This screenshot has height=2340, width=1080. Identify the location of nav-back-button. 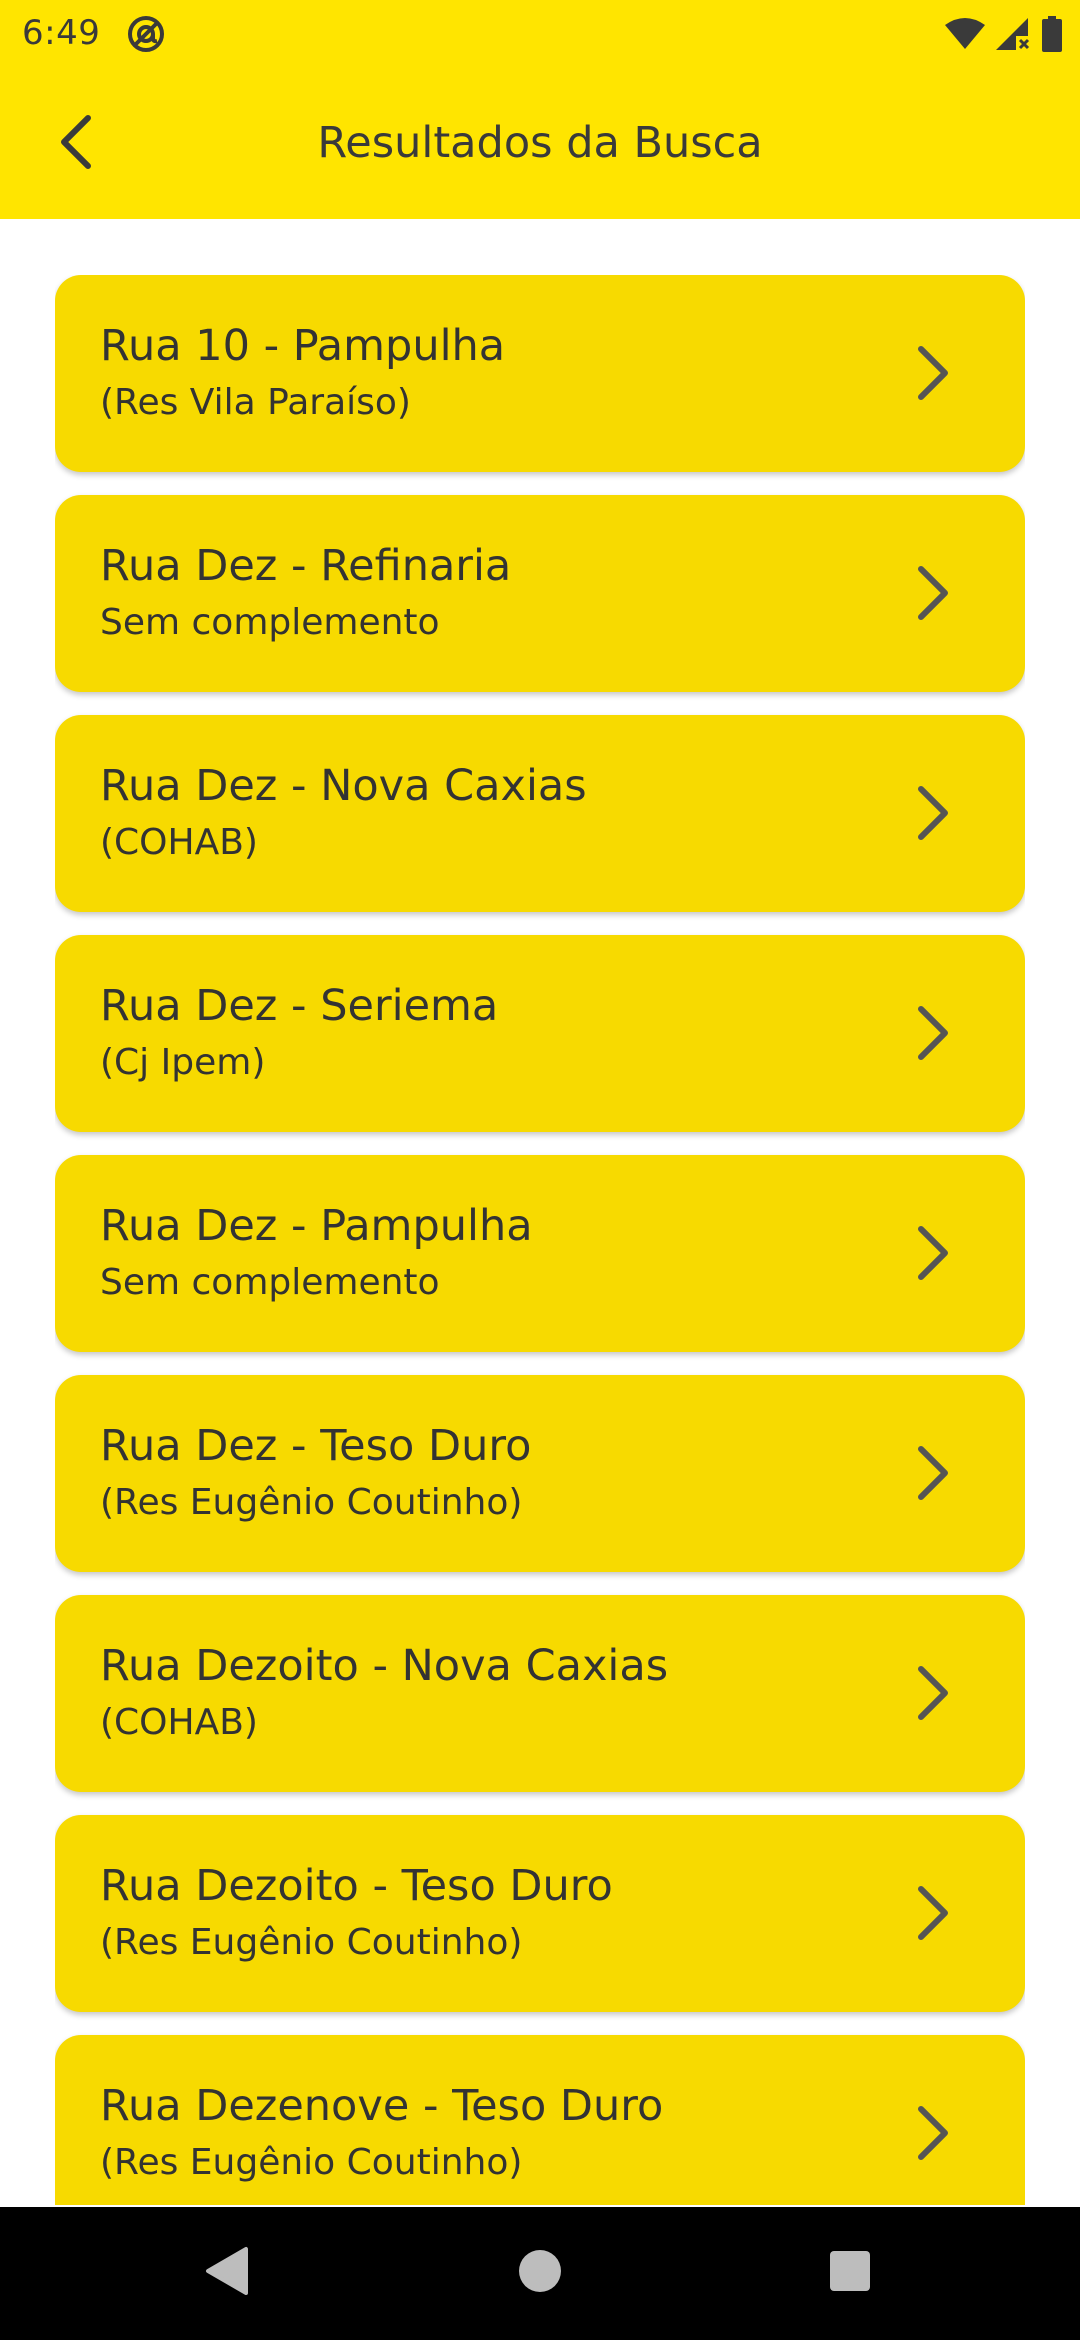
(226, 2273).